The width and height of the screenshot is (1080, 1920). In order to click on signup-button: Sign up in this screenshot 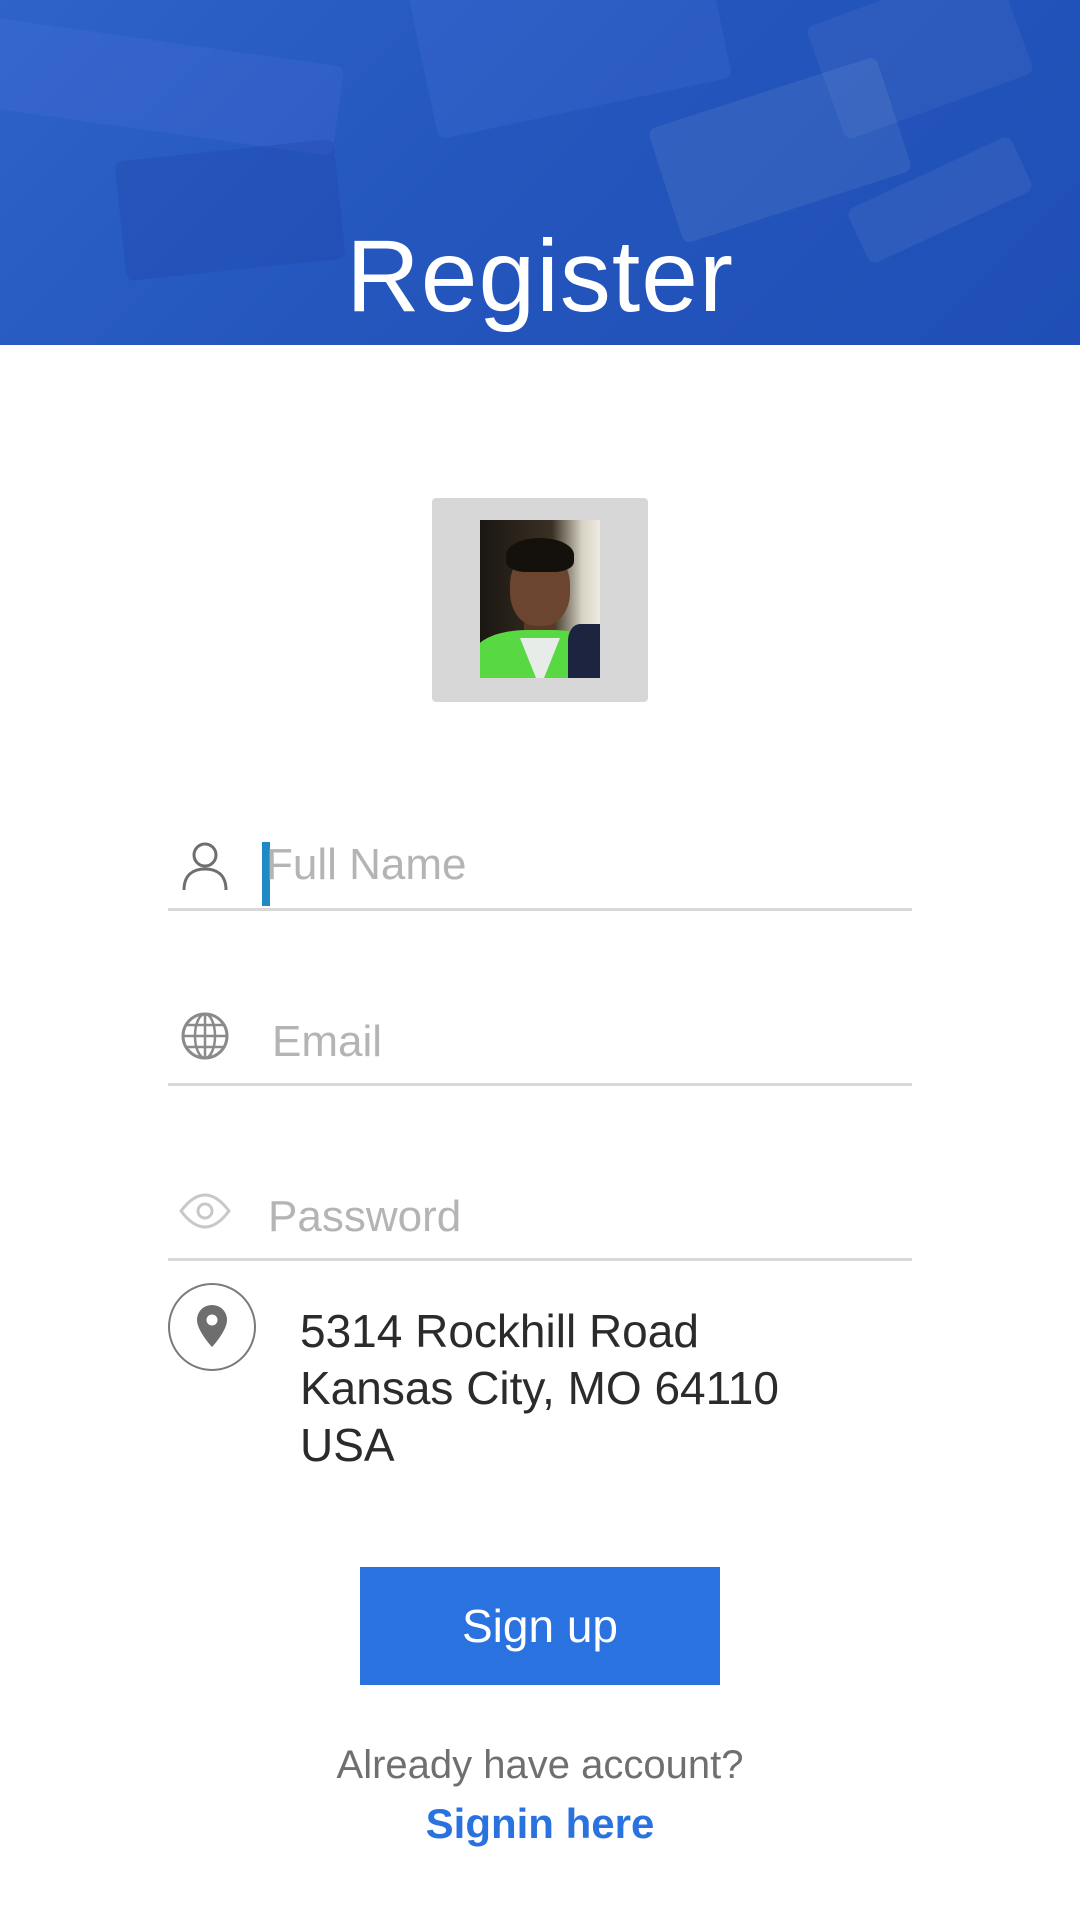, I will do `click(540, 1626)`.